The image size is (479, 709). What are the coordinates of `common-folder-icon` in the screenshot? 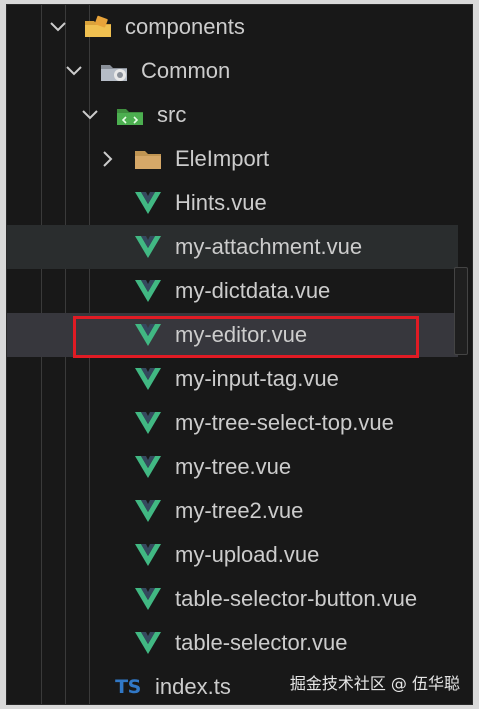 It's located at (114, 71).